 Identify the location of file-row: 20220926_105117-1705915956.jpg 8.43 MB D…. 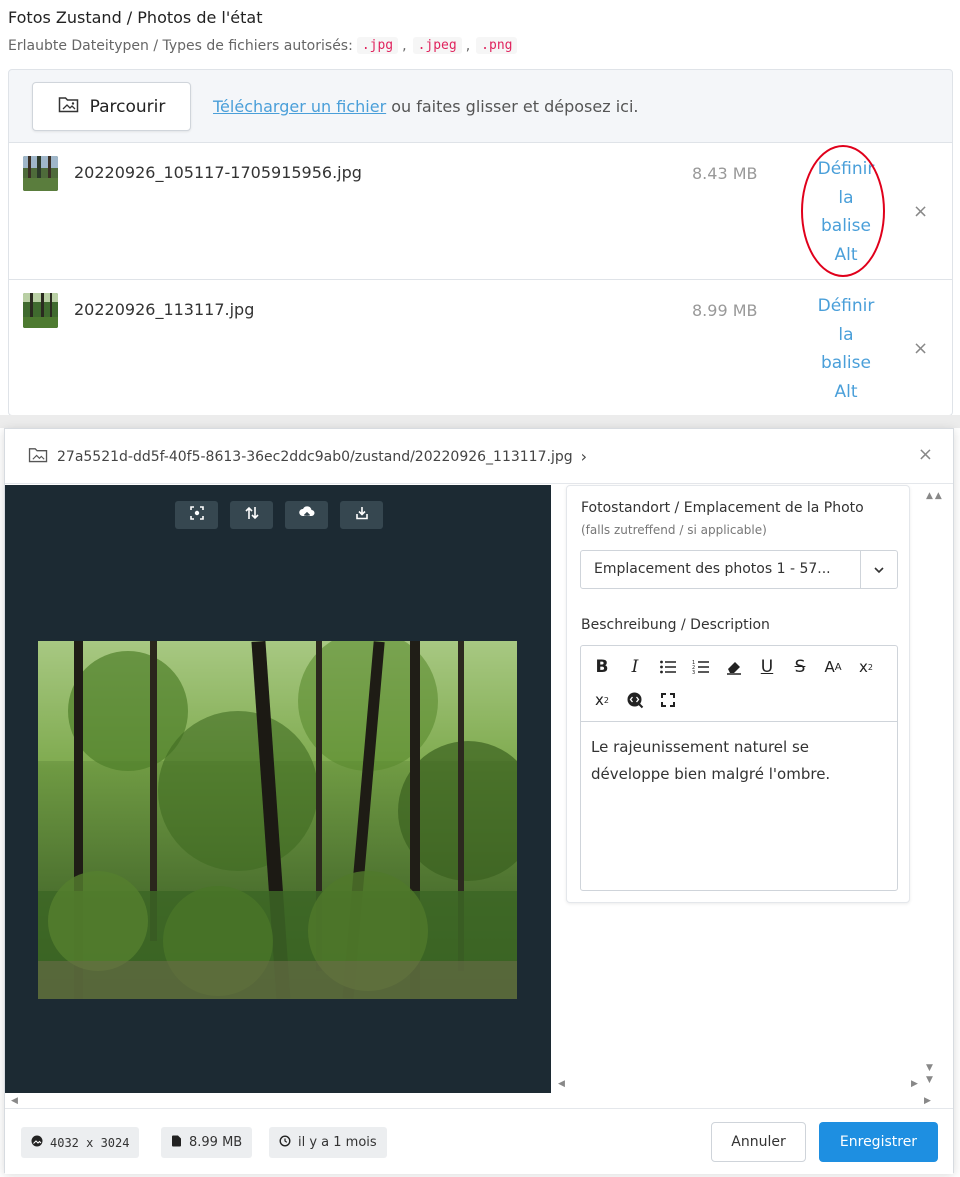
(480, 211).